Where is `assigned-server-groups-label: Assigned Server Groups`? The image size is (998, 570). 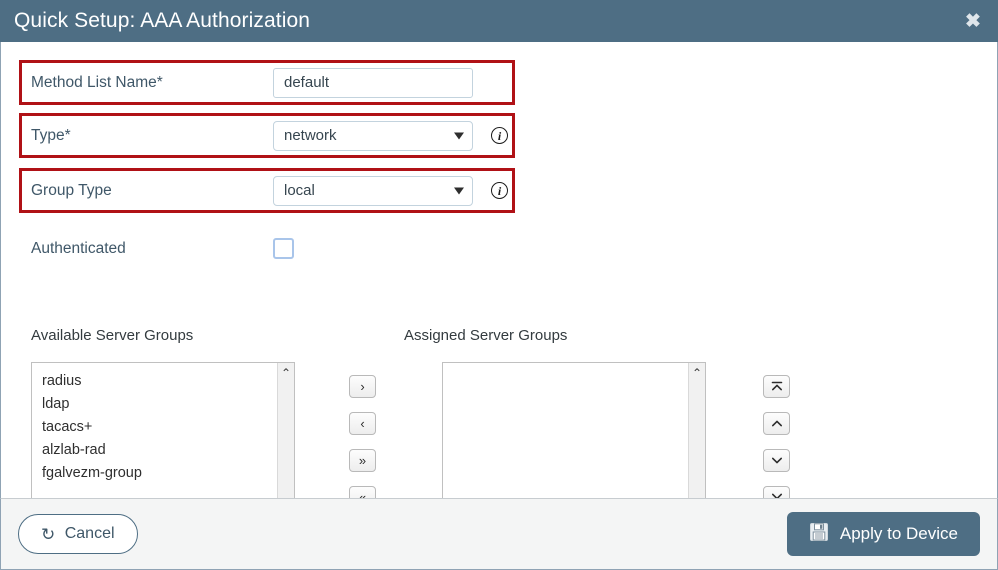 assigned-server-groups-label: Assigned Server Groups is located at coordinates (486, 335).